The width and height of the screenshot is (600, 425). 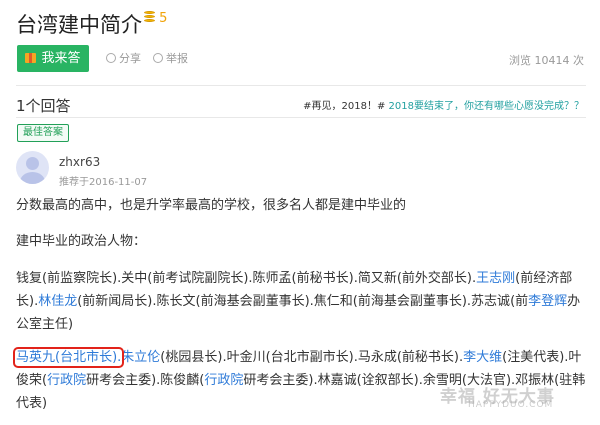 I want to click on question-title: 台湾建中简介, so click(x=79, y=25).